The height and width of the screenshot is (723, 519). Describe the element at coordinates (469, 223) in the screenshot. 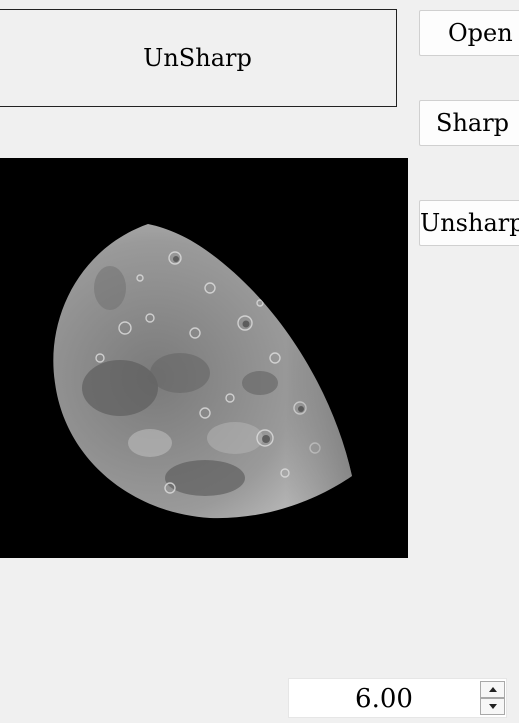

I see `unsharp-button: Unsharp` at that location.